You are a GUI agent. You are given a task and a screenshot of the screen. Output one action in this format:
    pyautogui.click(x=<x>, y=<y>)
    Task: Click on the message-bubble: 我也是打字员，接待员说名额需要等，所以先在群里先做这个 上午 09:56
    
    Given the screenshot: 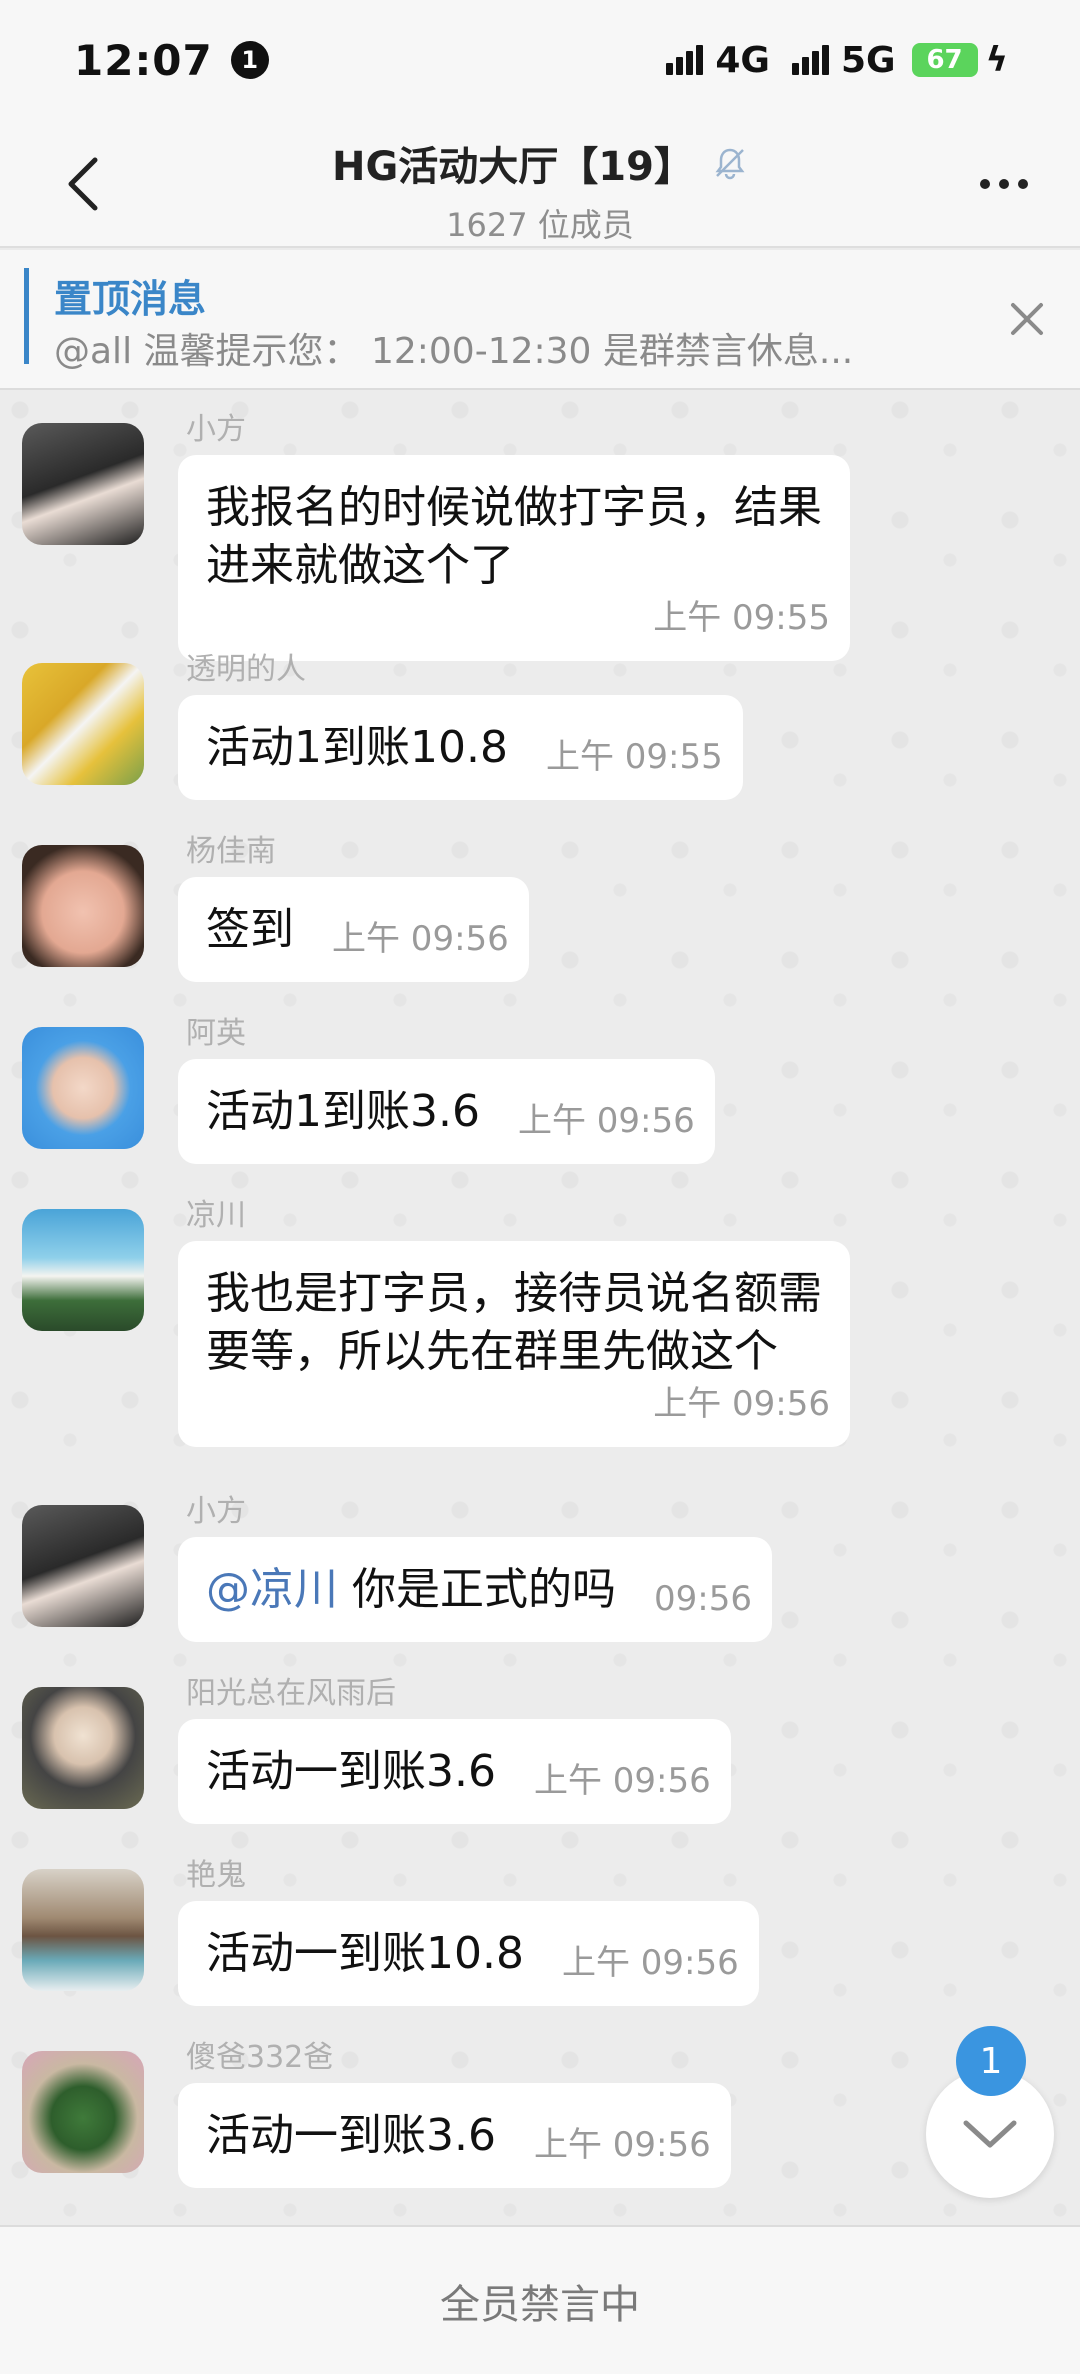 What is the action you would take?
    pyautogui.click(x=514, y=1344)
    